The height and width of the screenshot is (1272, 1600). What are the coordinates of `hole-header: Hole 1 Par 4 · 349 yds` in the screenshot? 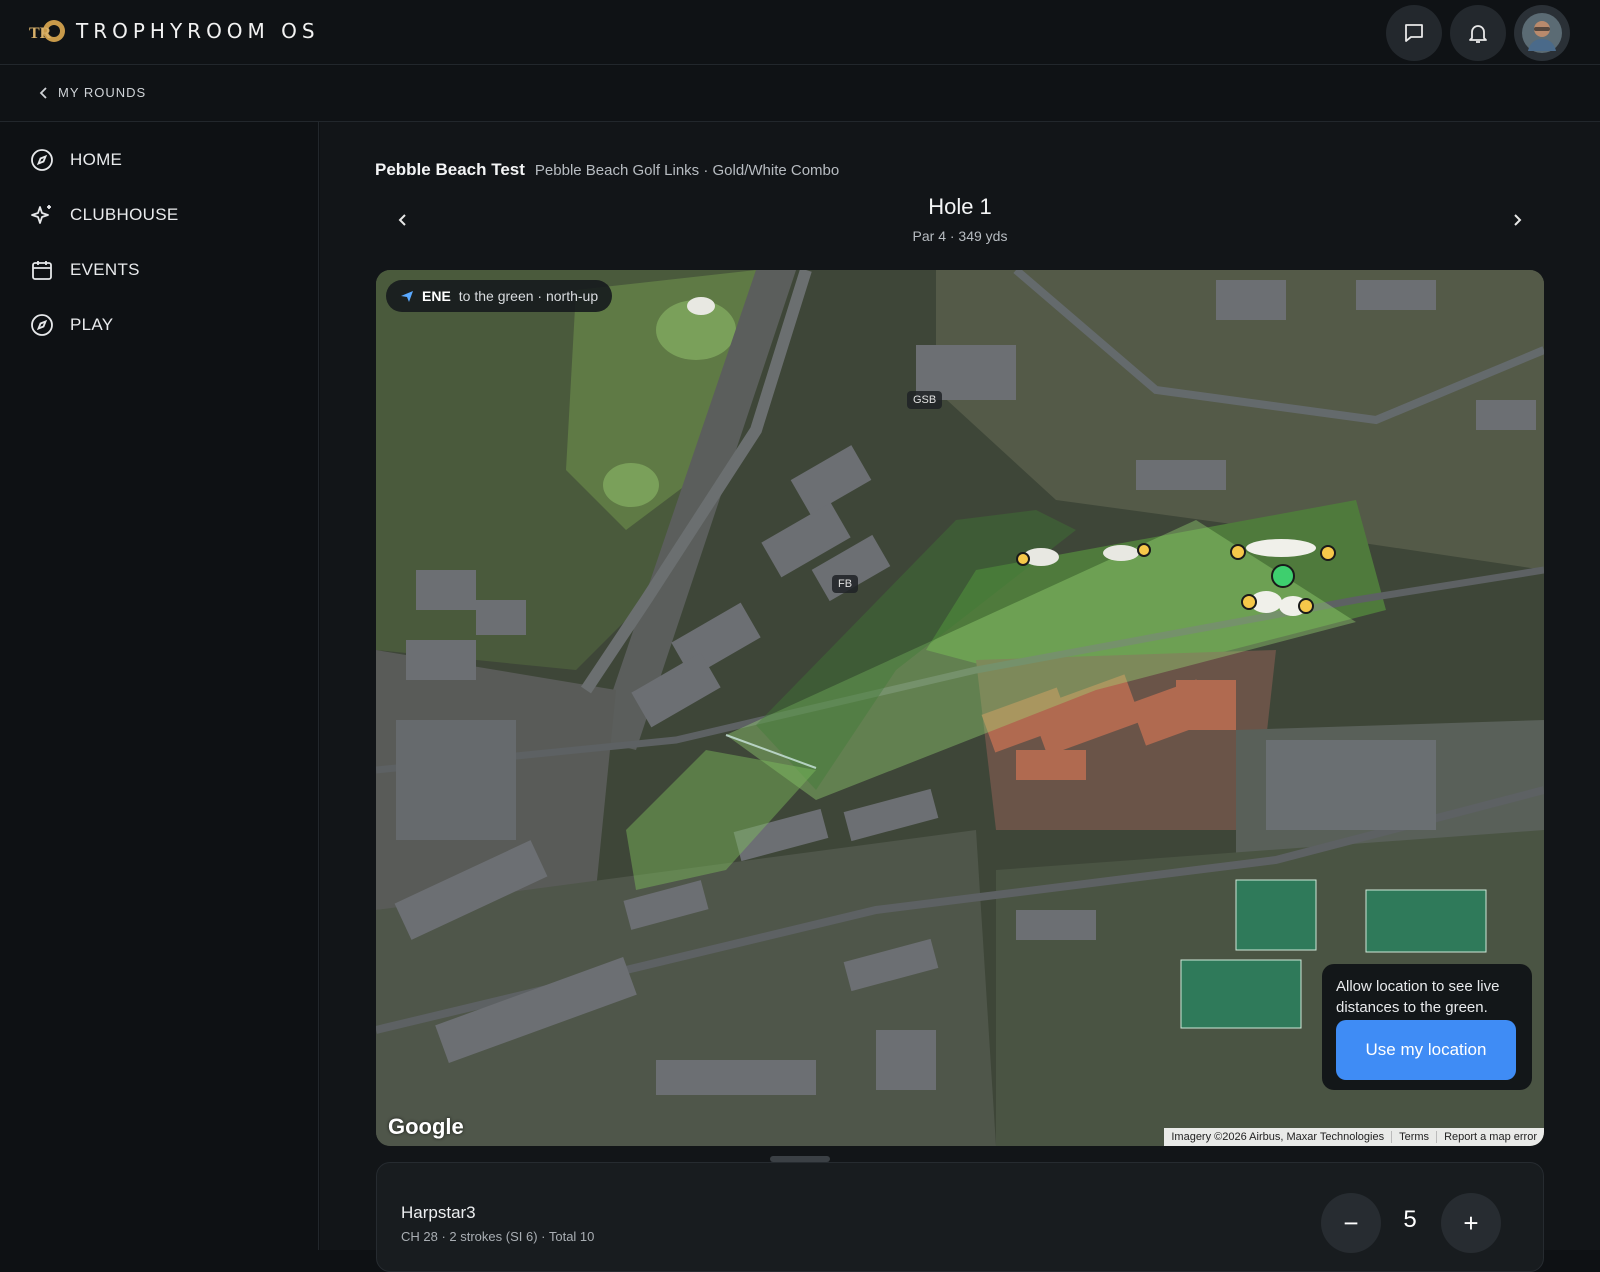 It's located at (960, 222).